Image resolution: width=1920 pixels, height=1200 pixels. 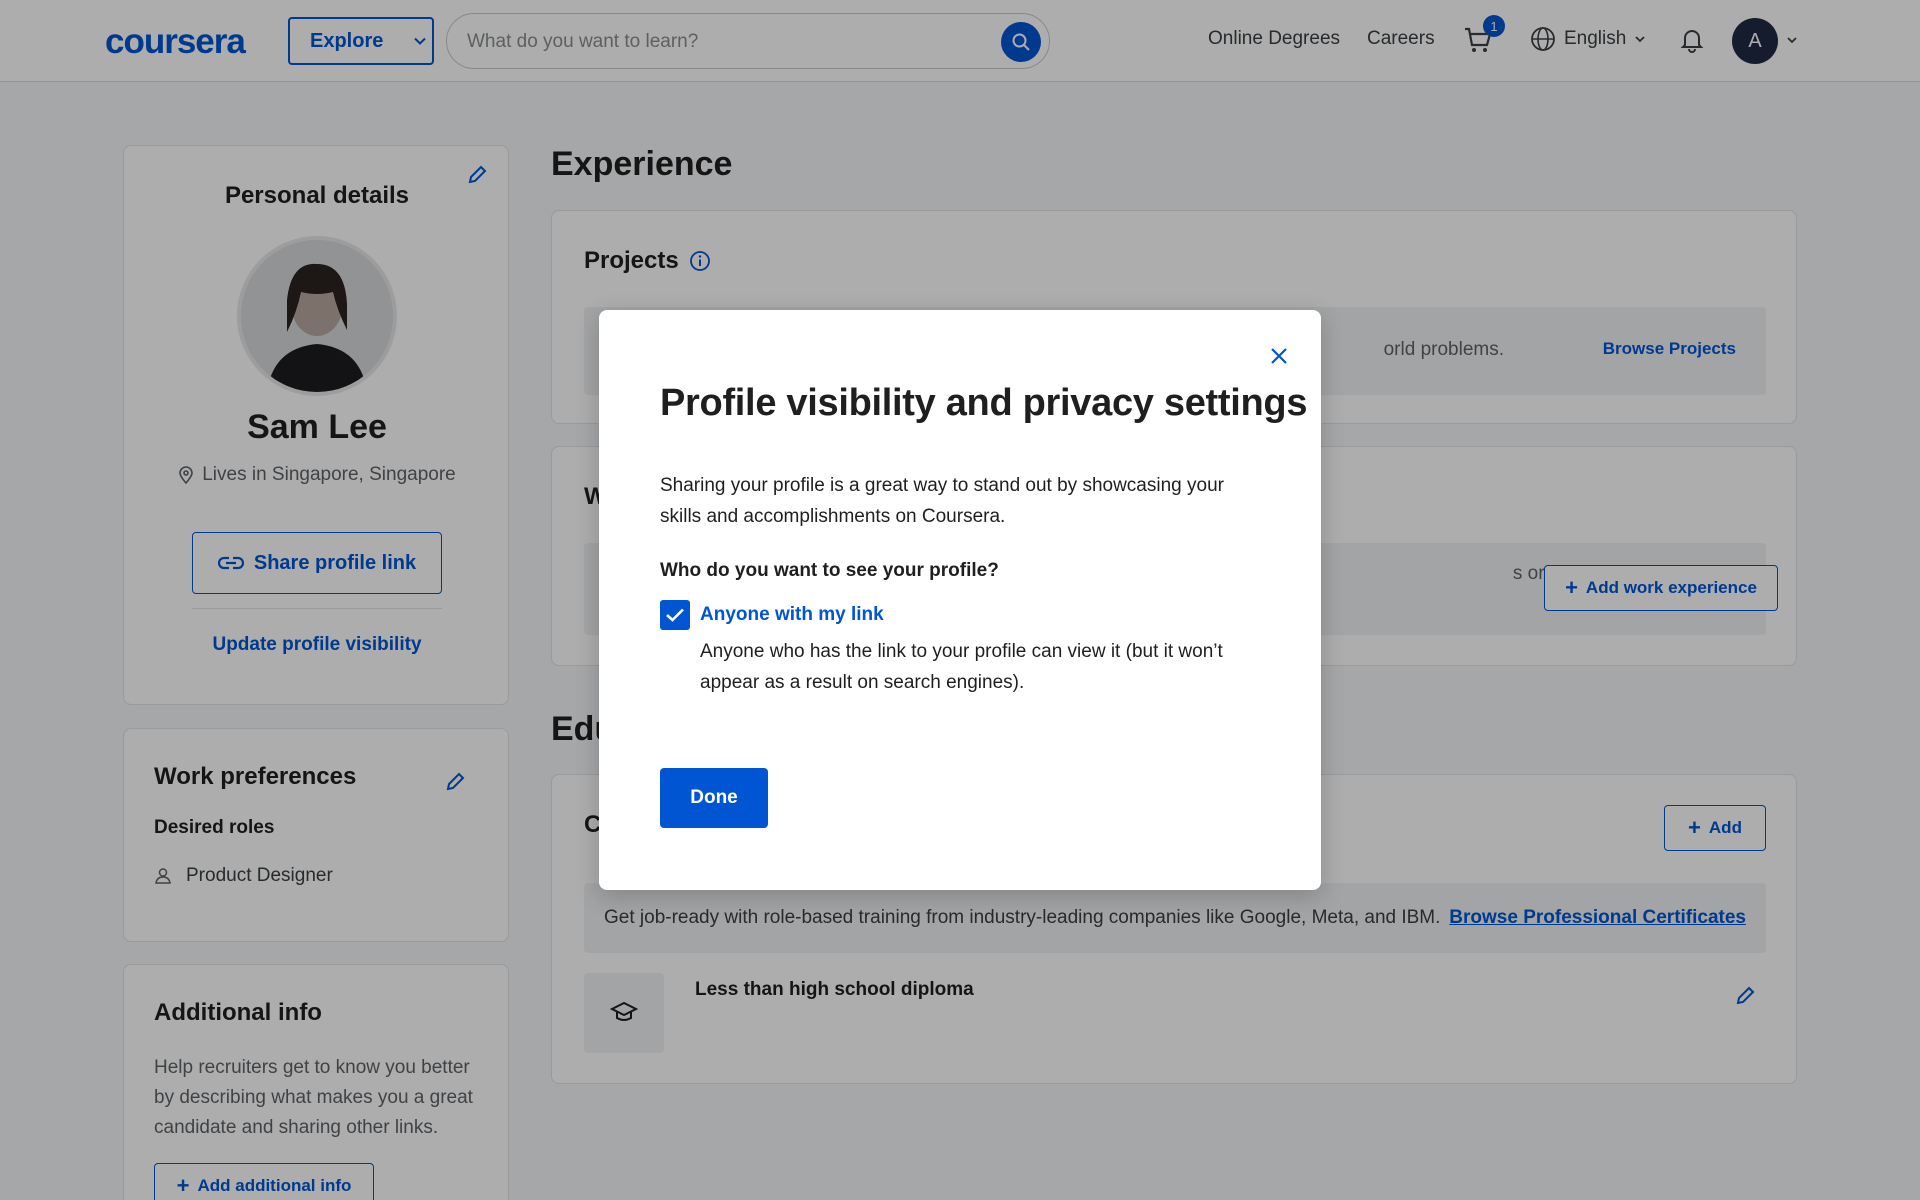 I want to click on close-icon, so click(x=1279, y=356).